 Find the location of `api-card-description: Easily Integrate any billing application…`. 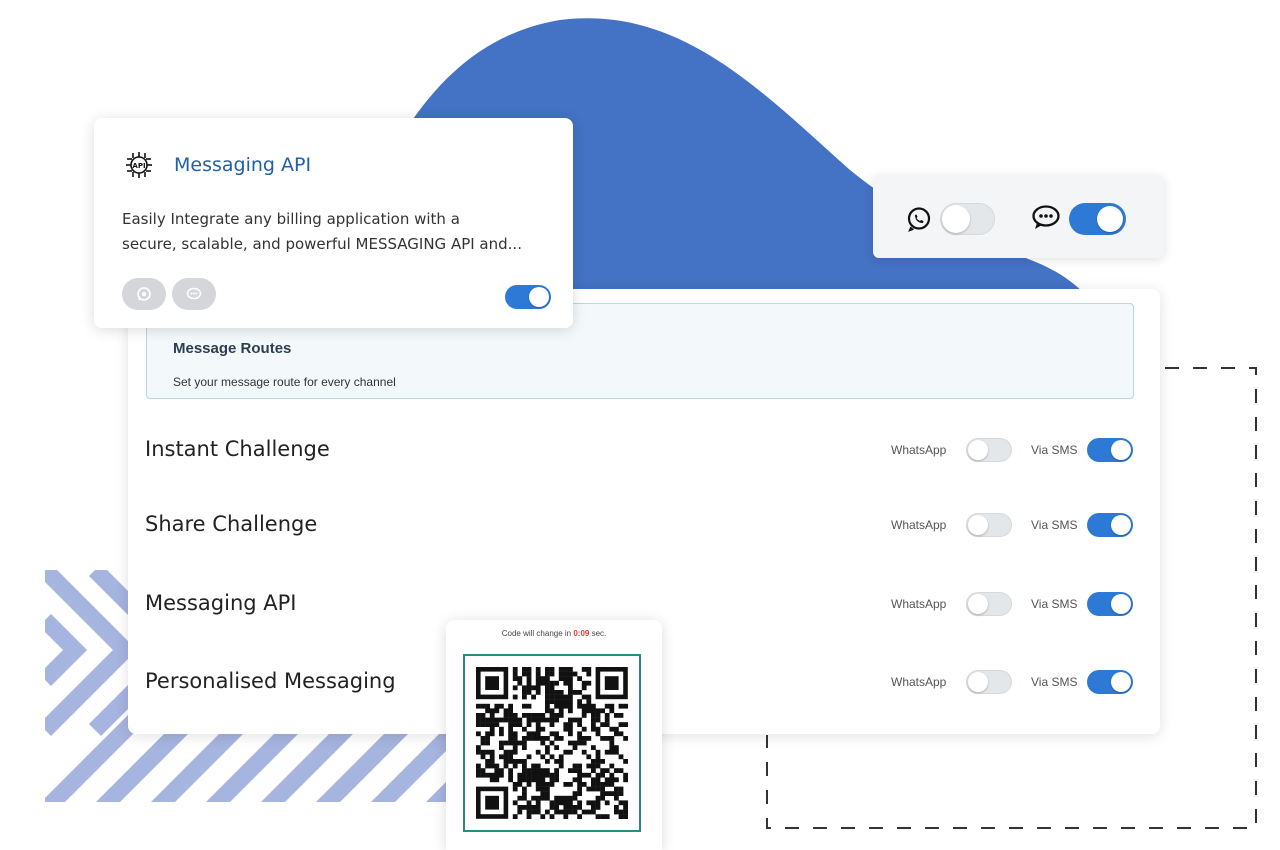

api-card-description: Easily Integrate any billing application… is located at coordinates (342, 232).